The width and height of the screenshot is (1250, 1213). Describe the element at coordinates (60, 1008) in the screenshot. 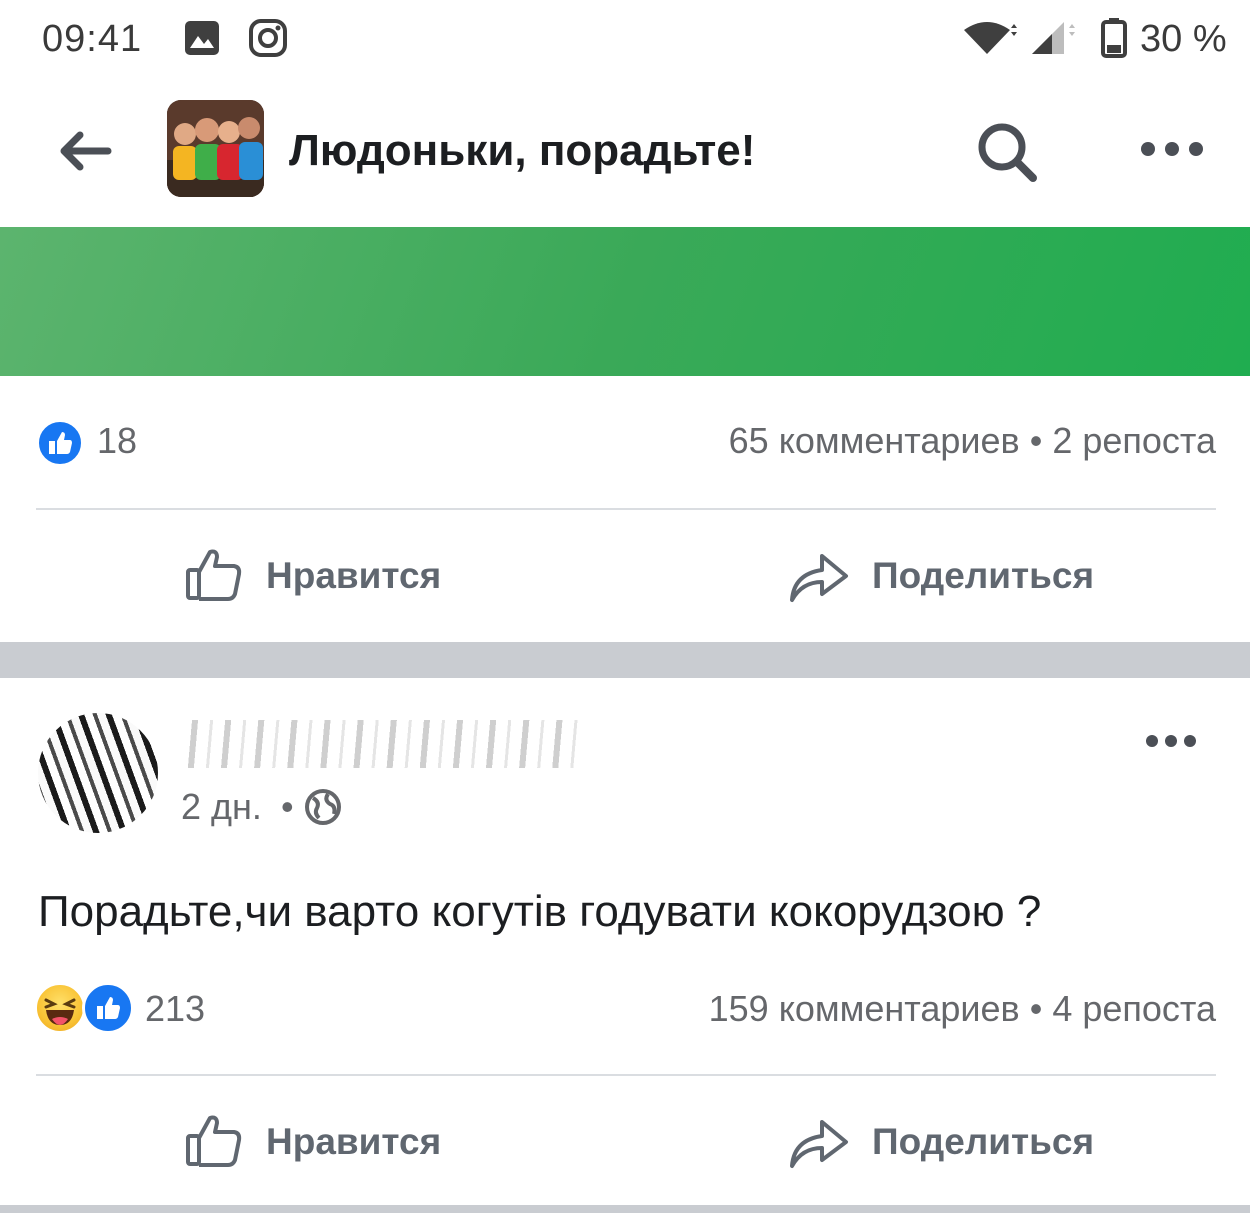

I see `haha-reaction-icon` at that location.